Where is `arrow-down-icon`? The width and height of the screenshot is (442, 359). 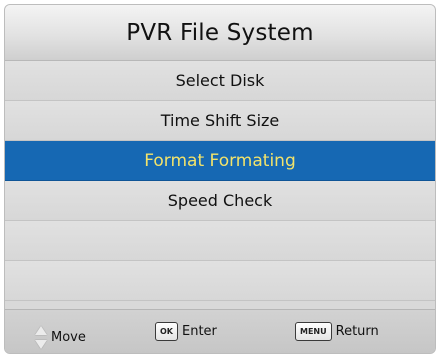
arrow-down-icon is located at coordinates (41, 344).